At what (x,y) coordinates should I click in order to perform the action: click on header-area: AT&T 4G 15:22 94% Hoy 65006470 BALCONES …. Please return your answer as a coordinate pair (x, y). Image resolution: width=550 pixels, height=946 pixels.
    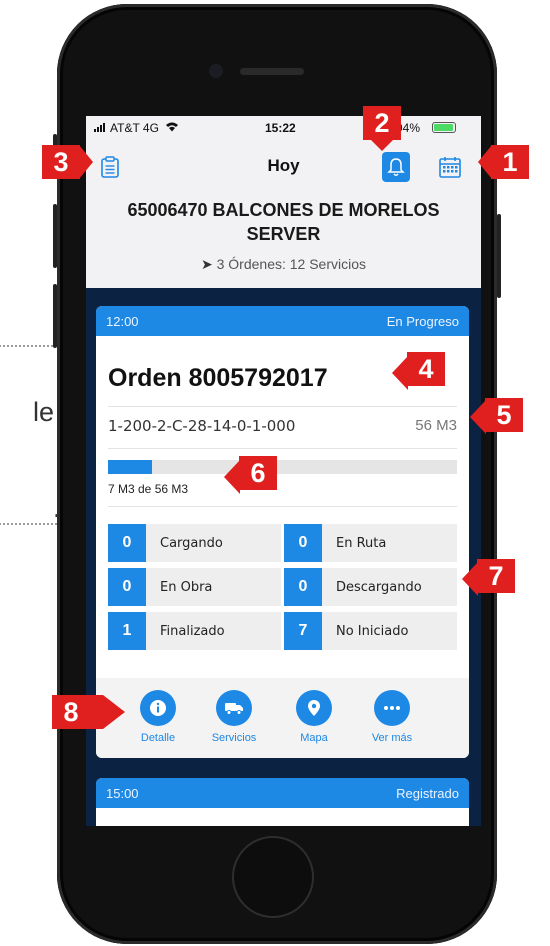
    Looking at the image, I should click on (283, 202).